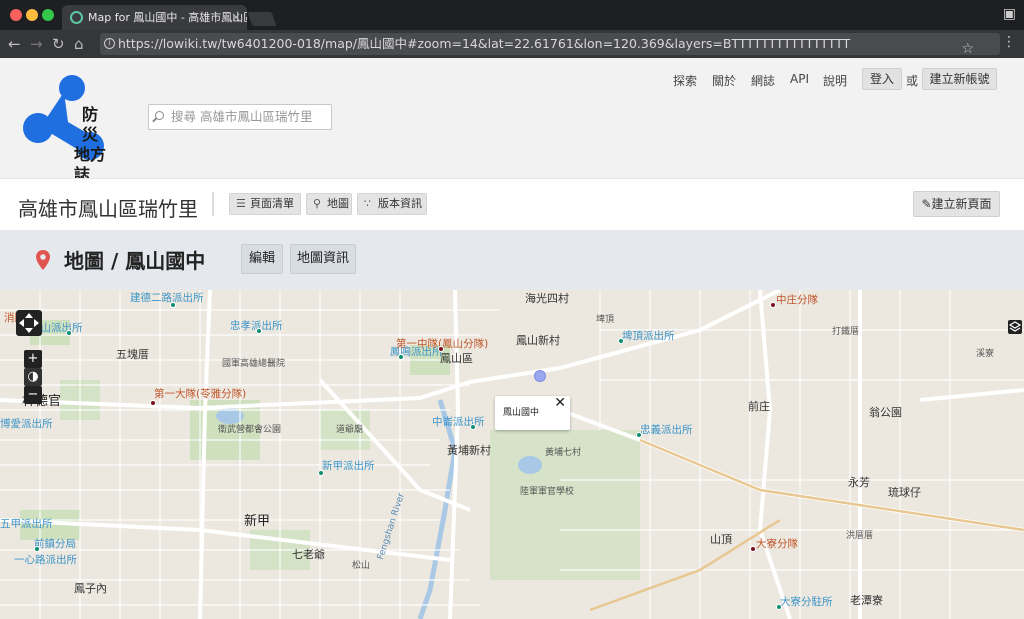  What do you see at coordinates (799, 79) in the screenshot?
I see `nav-api: API` at bounding box center [799, 79].